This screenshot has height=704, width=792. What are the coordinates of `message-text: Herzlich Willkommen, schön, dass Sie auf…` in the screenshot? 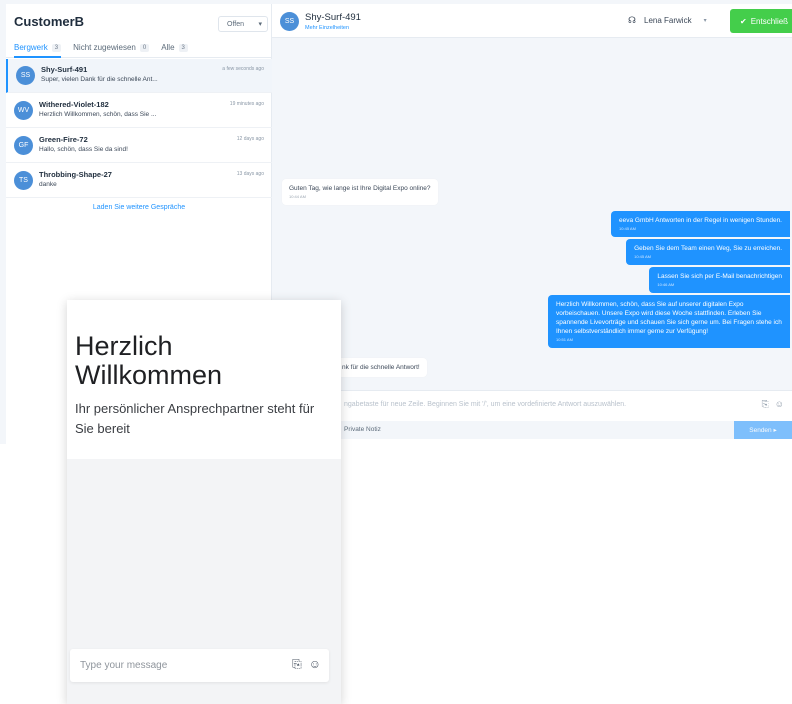 It's located at (669, 318).